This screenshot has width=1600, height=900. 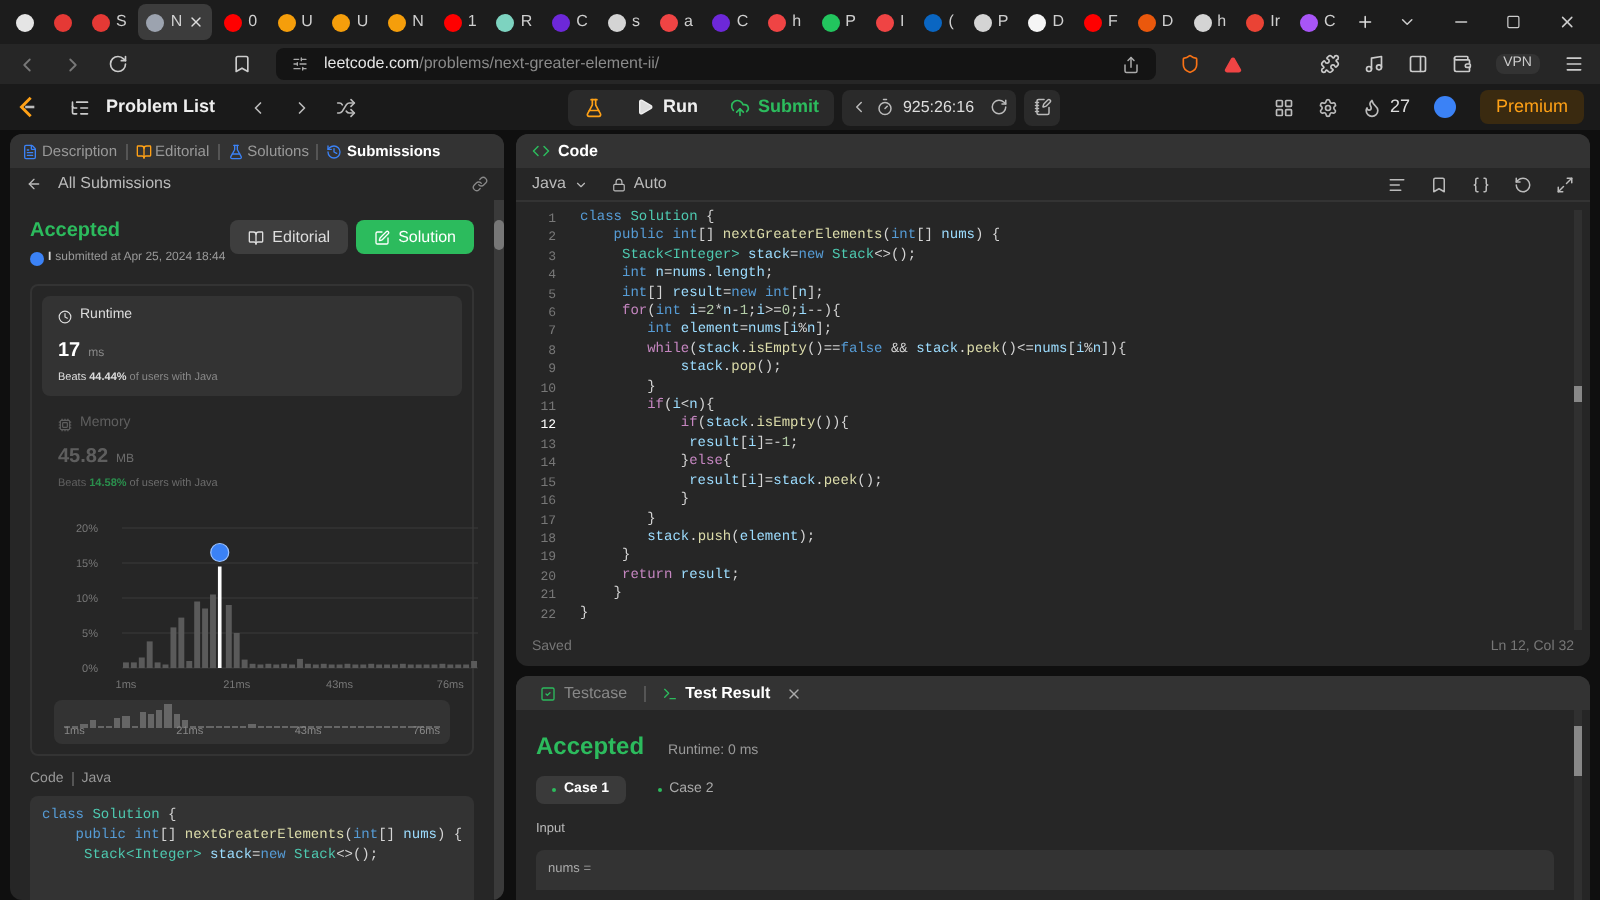 What do you see at coordinates (460, 22) in the screenshot?
I see `browser-tab: 1` at bounding box center [460, 22].